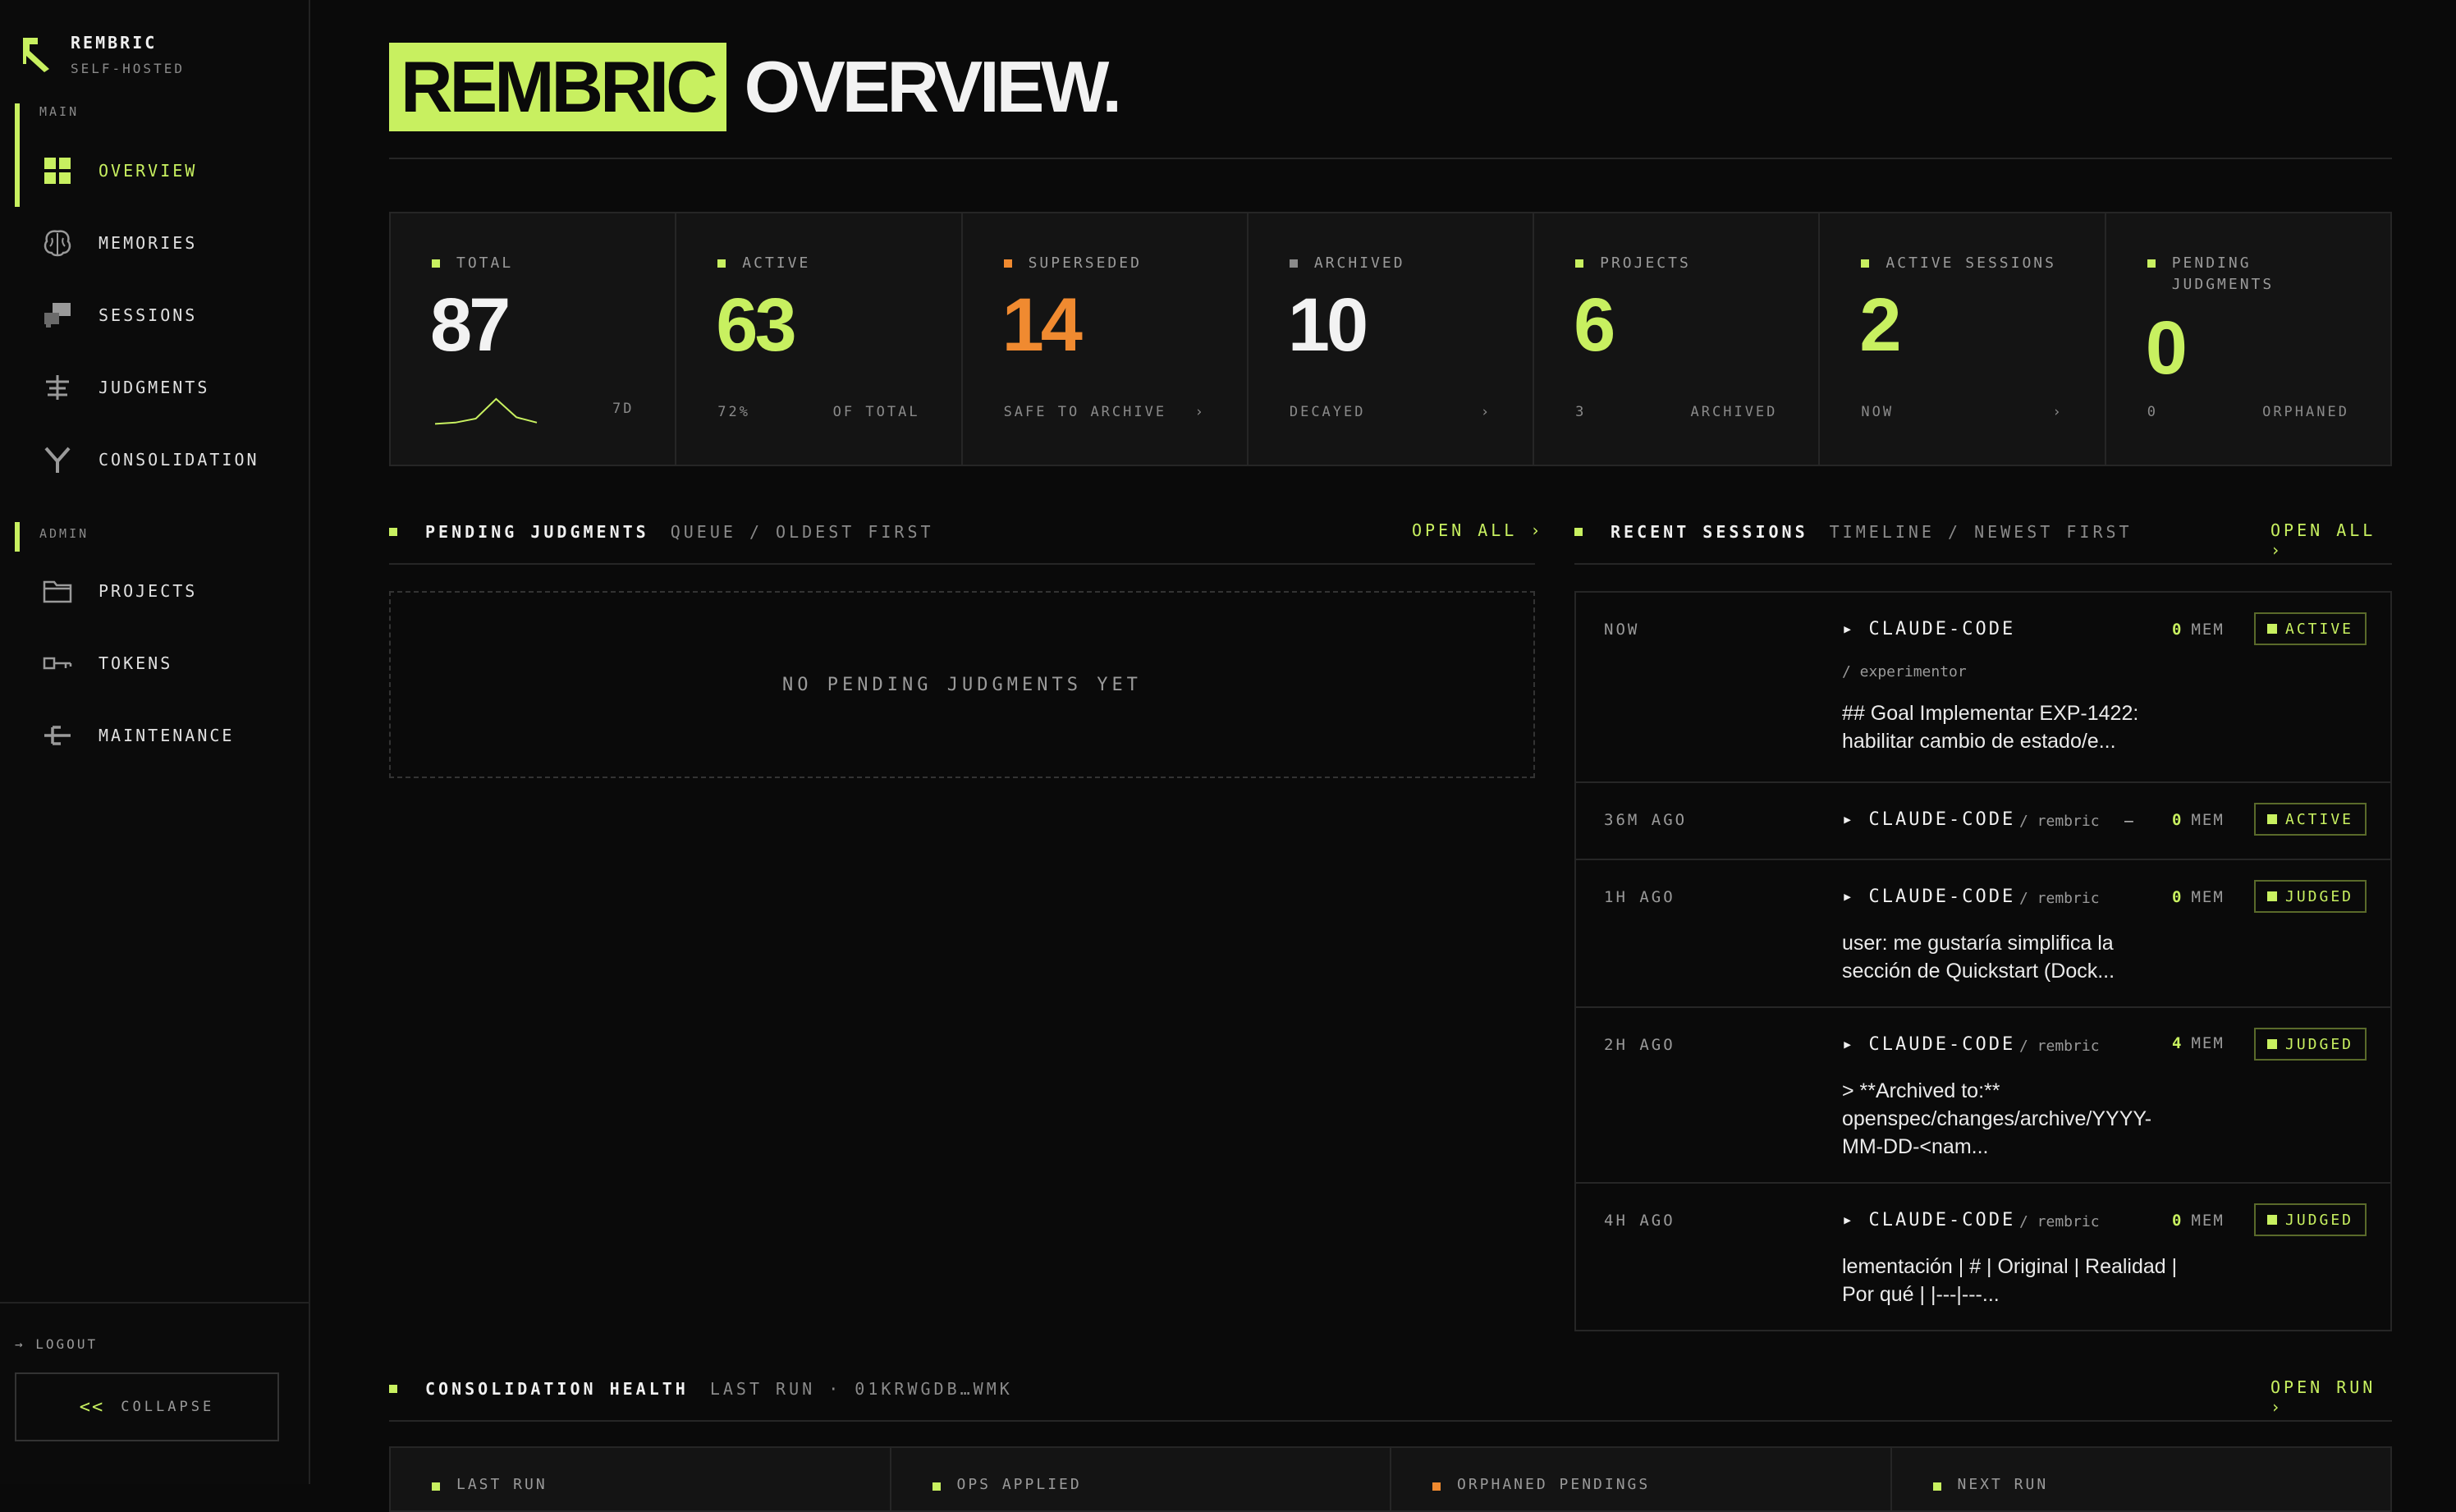 The width and height of the screenshot is (2456, 1512). I want to click on stat-foot-left: SAFE TO ARCHIVE, so click(1085, 412).